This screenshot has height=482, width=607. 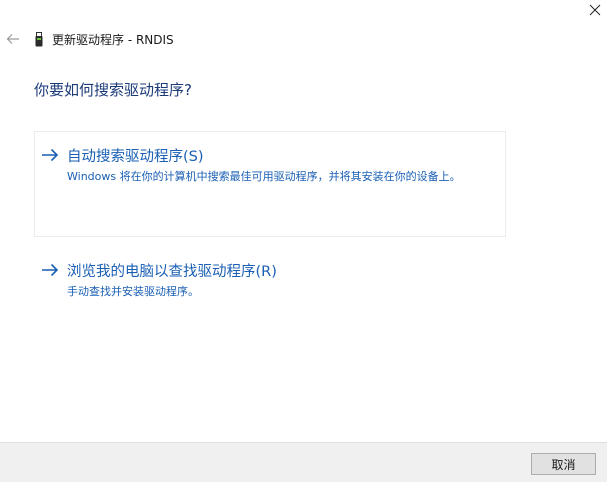 I want to click on back-button, so click(x=13, y=39).